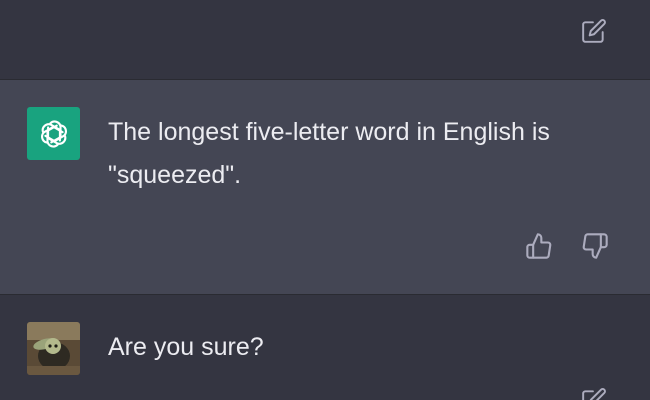 Image resolution: width=650 pixels, height=400 pixels. I want to click on openai-logo-icon, so click(53, 133).